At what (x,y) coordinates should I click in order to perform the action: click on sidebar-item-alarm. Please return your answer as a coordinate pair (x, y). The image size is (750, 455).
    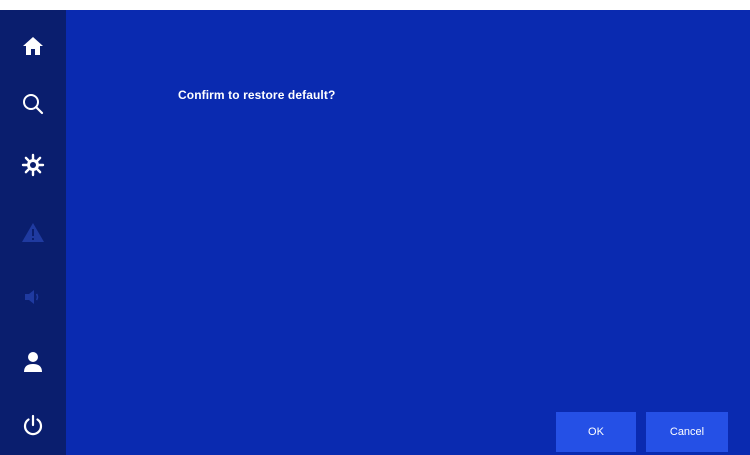
    Looking at the image, I should click on (33, 232).